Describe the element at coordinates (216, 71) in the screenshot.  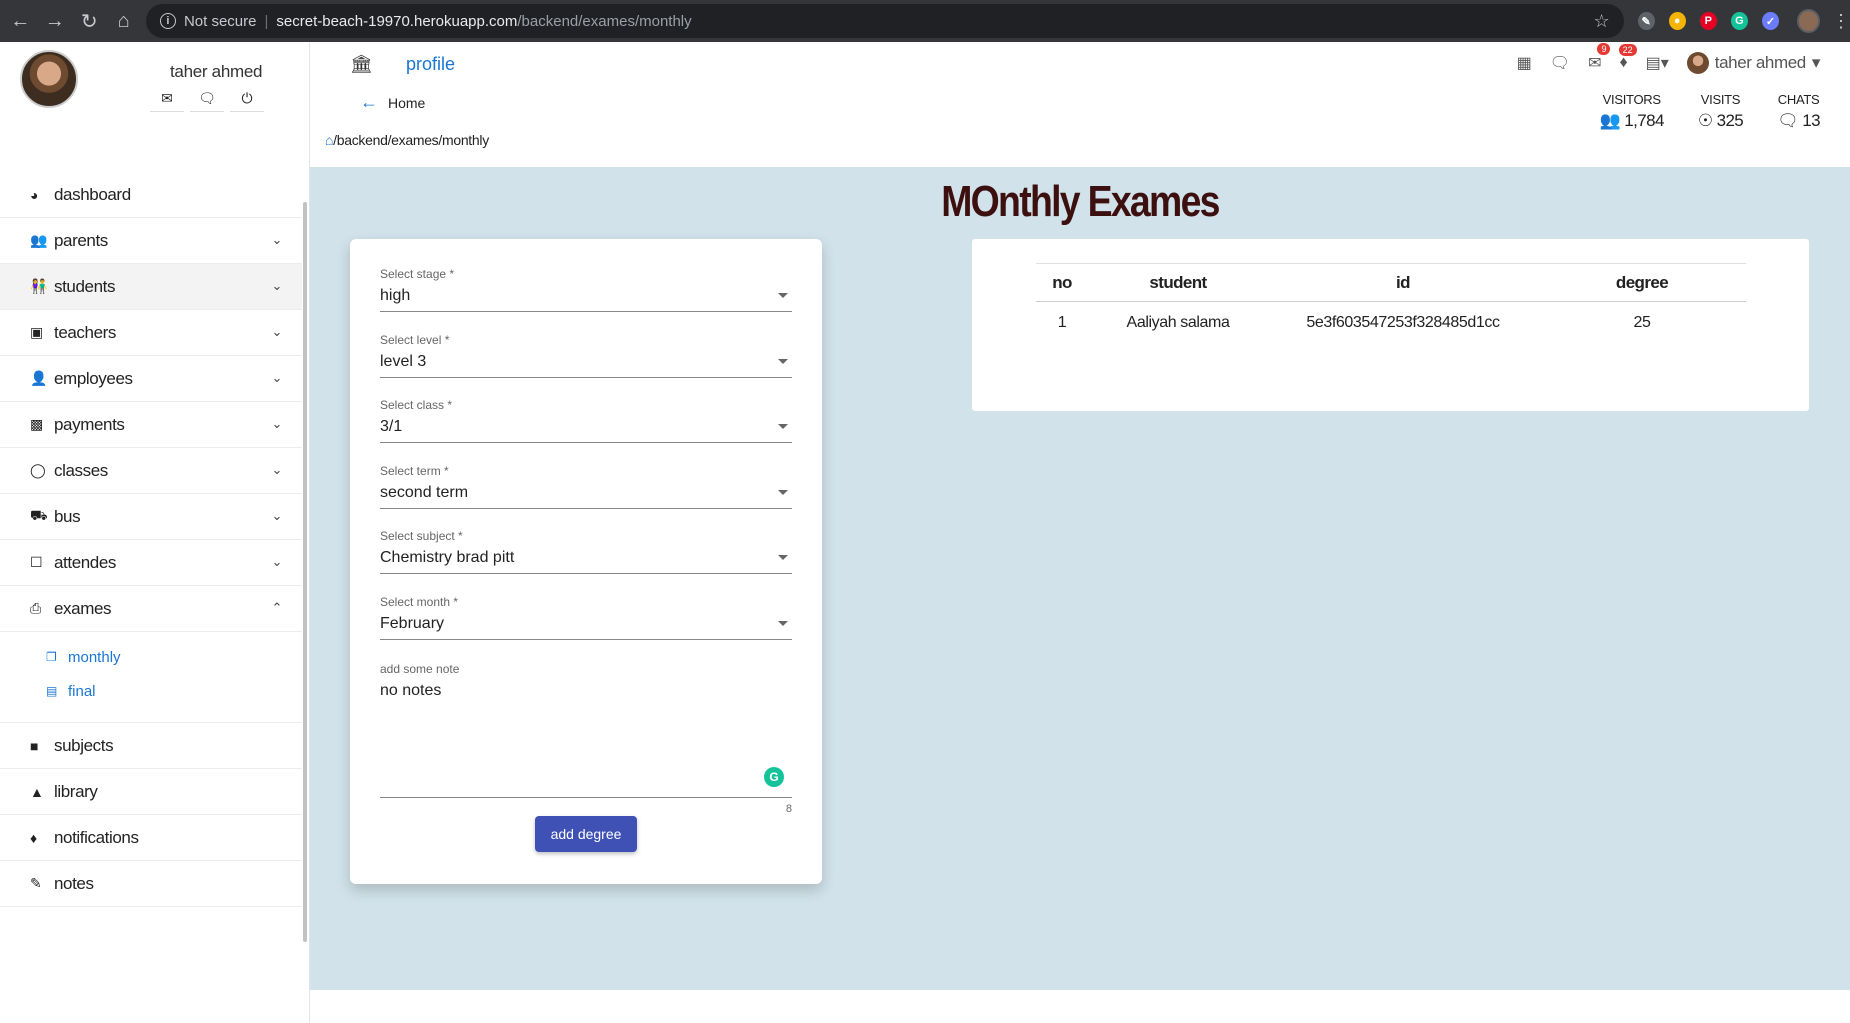
I see `sidebar-user-name: taher ahmed` at that location.